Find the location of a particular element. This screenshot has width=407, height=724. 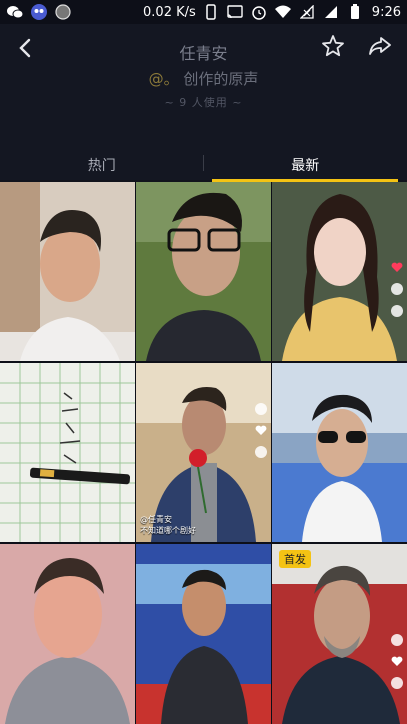

page-title: 任青安 is located at coordinates (203, 53).